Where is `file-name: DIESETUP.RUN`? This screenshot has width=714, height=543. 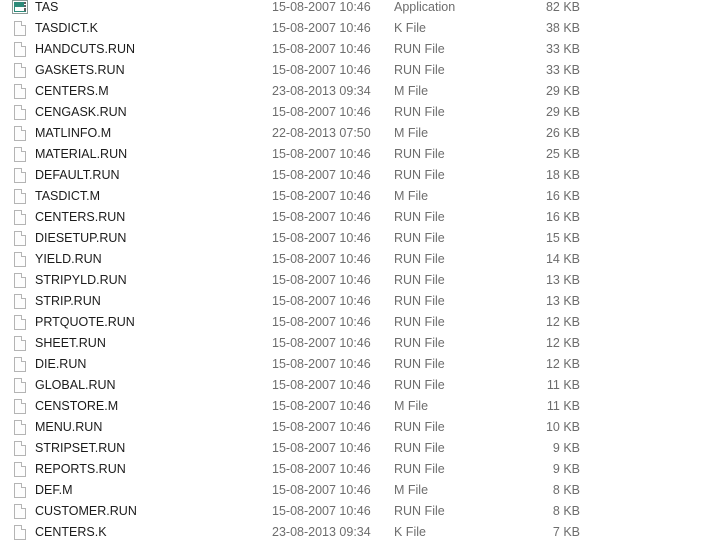
file-name: DIESETUP.RUN is located at coordinates (81, 238).